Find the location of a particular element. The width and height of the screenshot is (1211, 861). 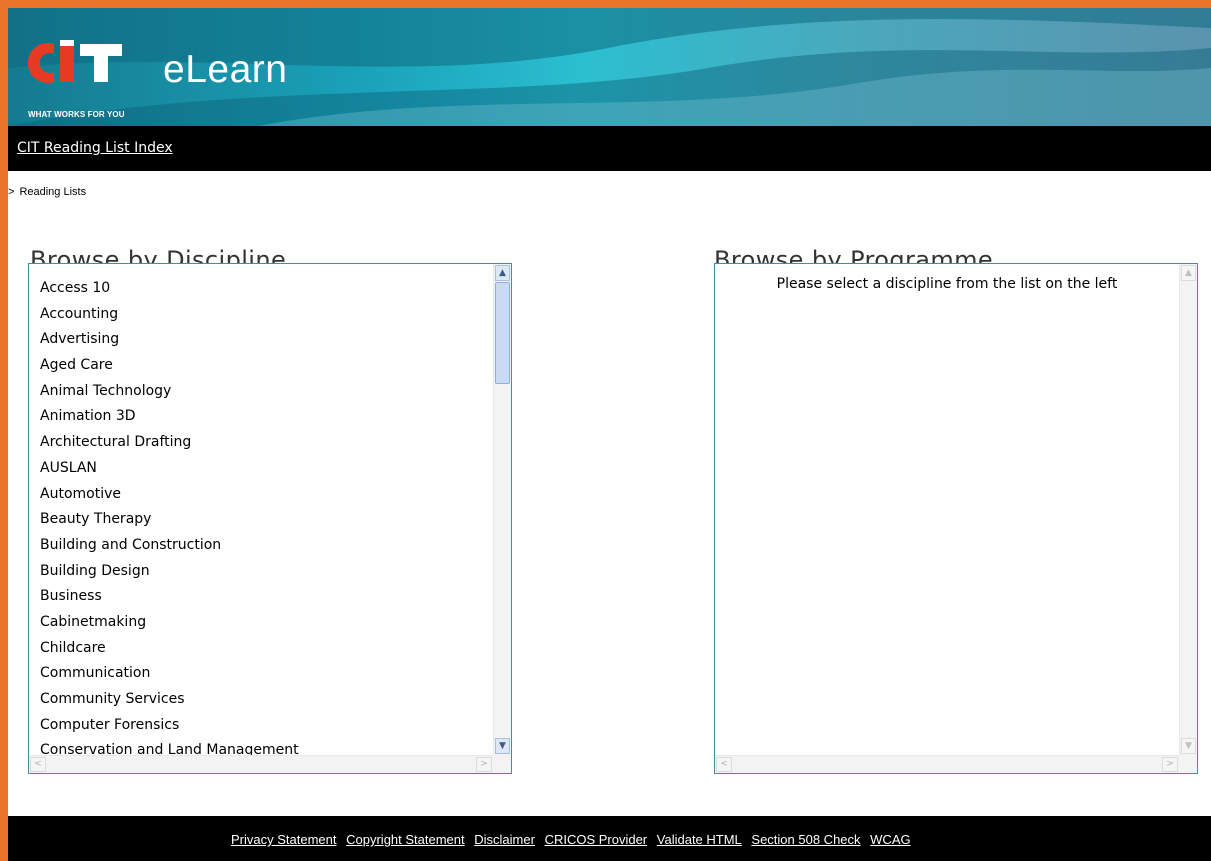

discipline-item: Communication is located at coordinates (261, 674).